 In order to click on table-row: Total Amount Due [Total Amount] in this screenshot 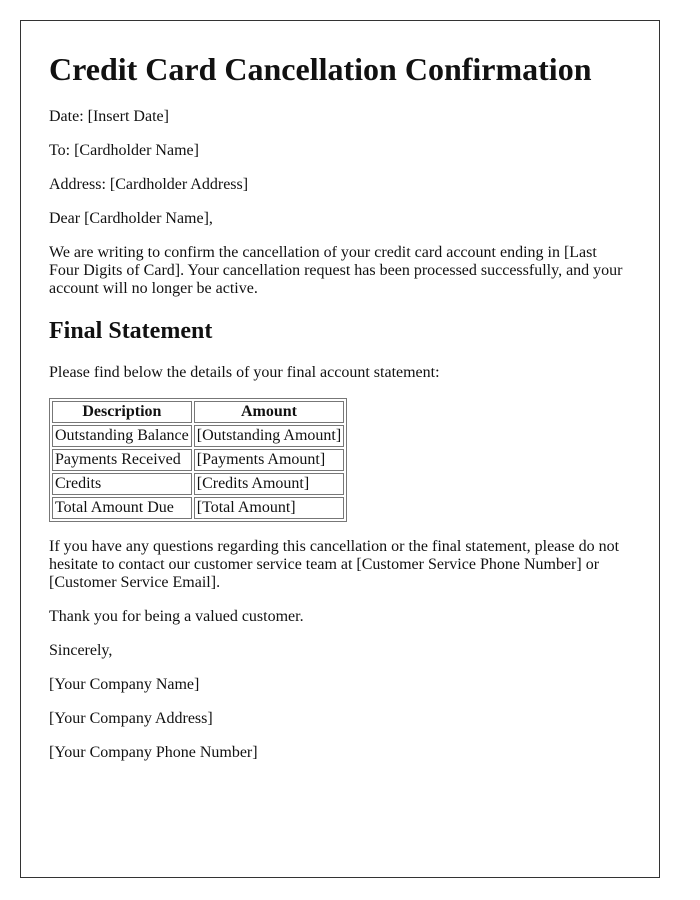, I will do `click(198, 508)`.